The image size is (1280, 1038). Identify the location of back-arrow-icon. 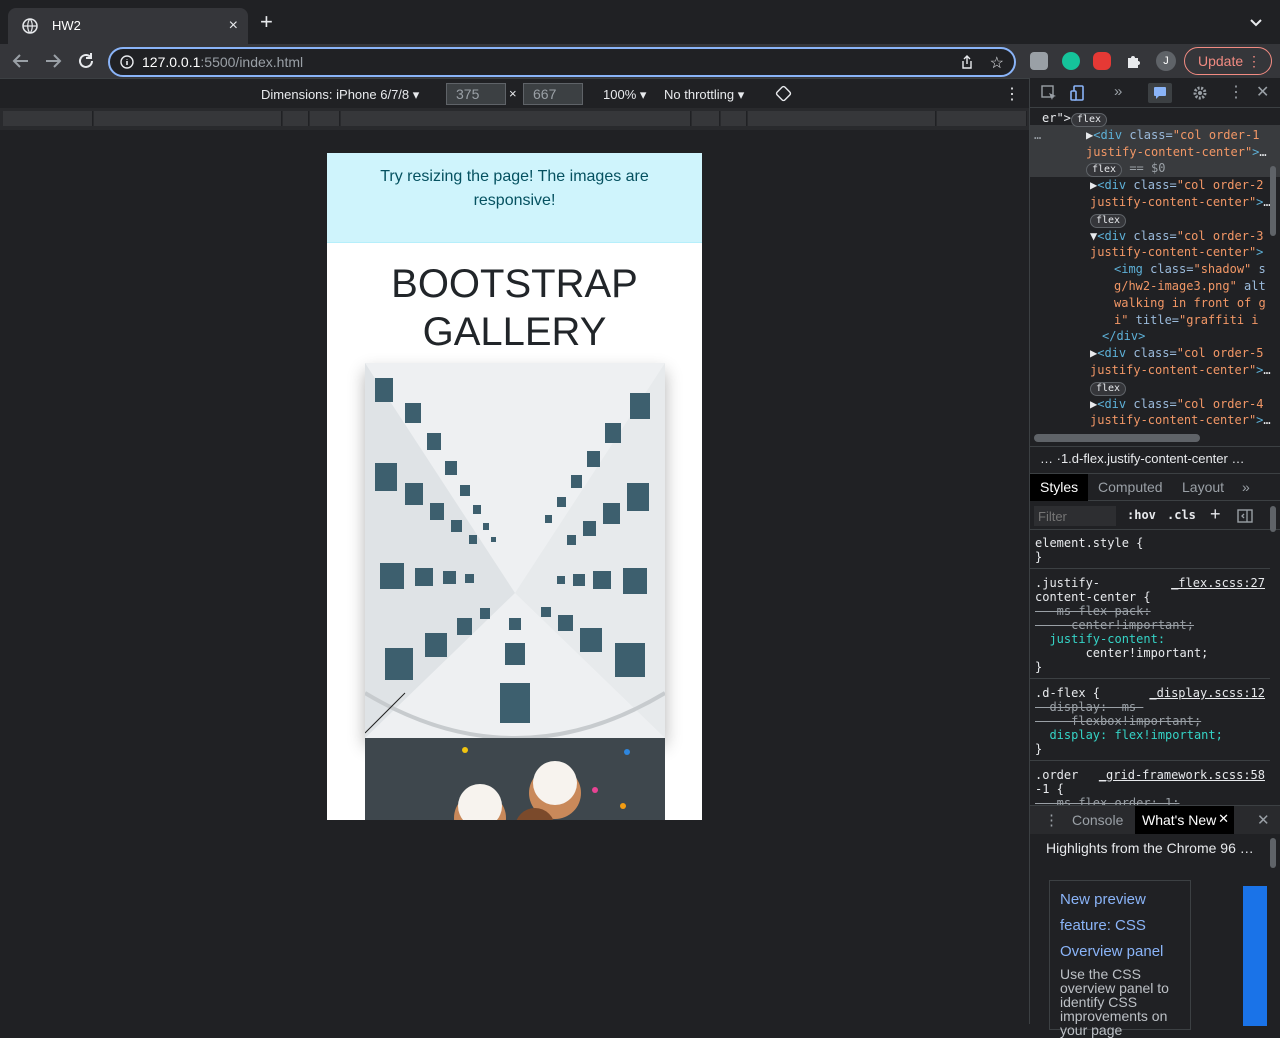
(21, 61).